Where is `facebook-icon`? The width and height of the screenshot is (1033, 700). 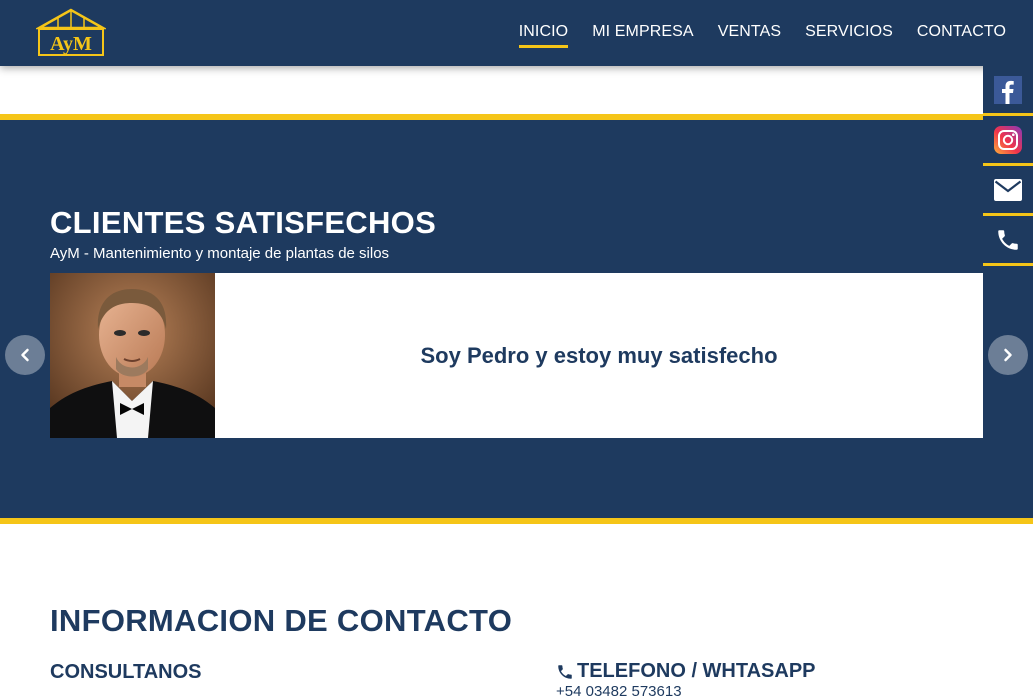 facebook-icon is located at coordinates (1008, 89).